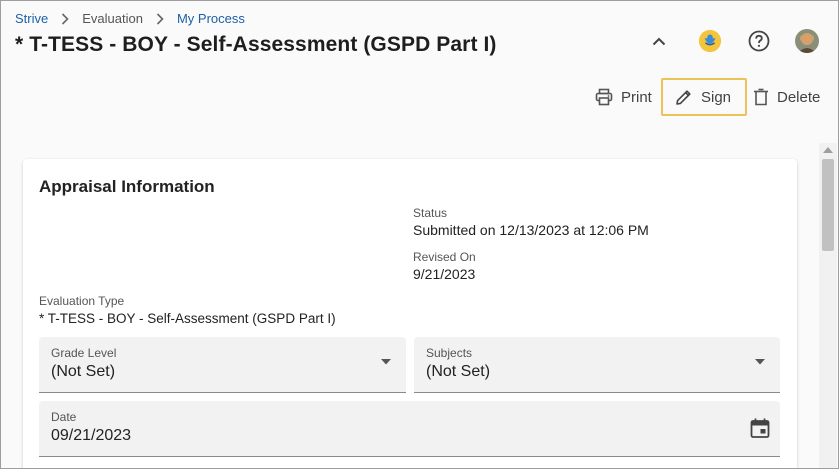  I want to click on section-title: Appraisal Information, so click(127, 186).